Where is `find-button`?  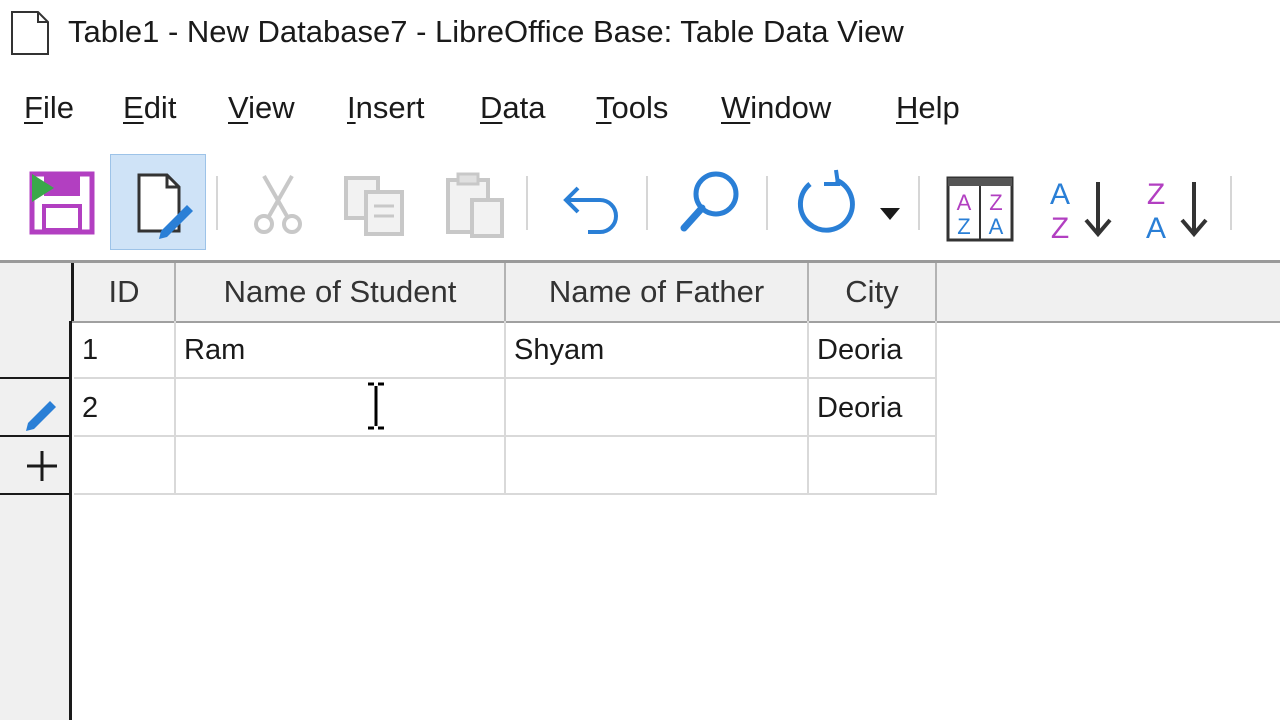
find-button is located at coordinates (710, 202).